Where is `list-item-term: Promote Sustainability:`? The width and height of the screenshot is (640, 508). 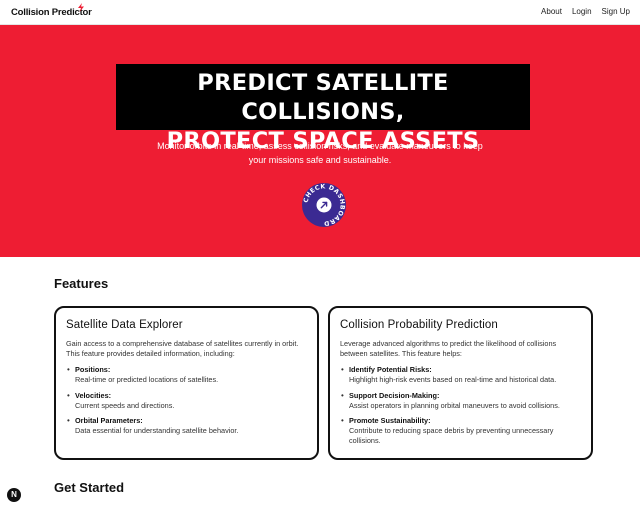
list-item-term: Promote Sustainability: is located at coordinates (390, 420).